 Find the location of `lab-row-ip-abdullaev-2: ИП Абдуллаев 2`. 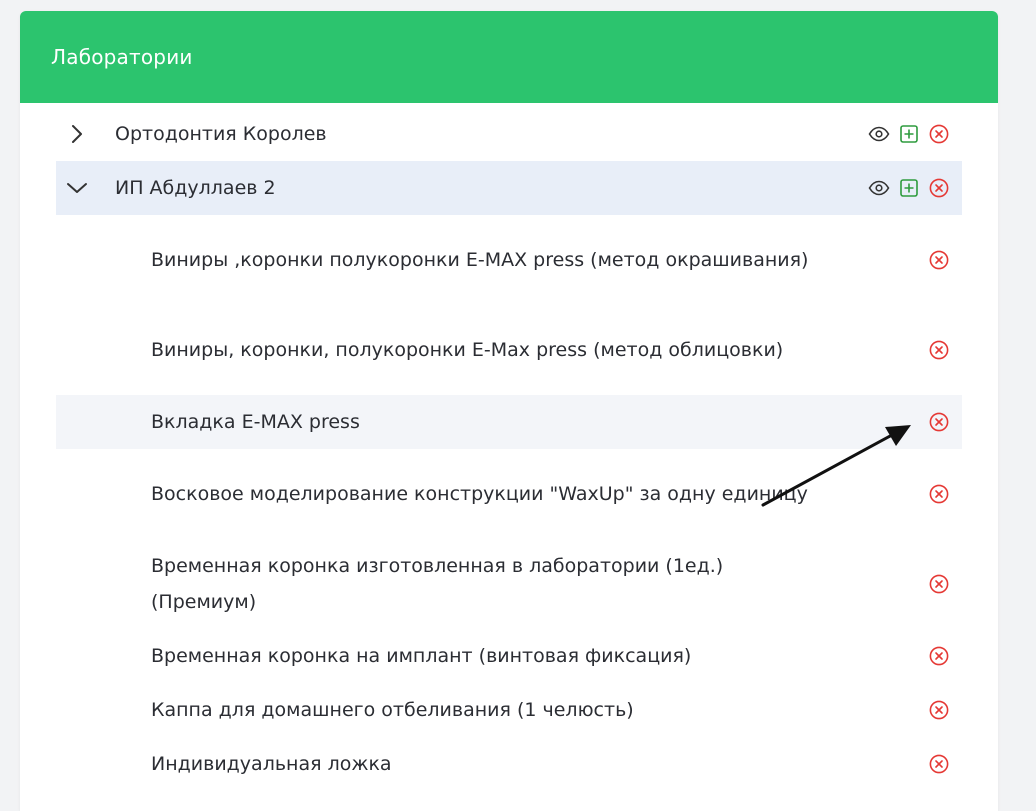

lab-row-ip-abdullaev-2: ИП Абдуллаев 2 is located at coordinates (509, 188).